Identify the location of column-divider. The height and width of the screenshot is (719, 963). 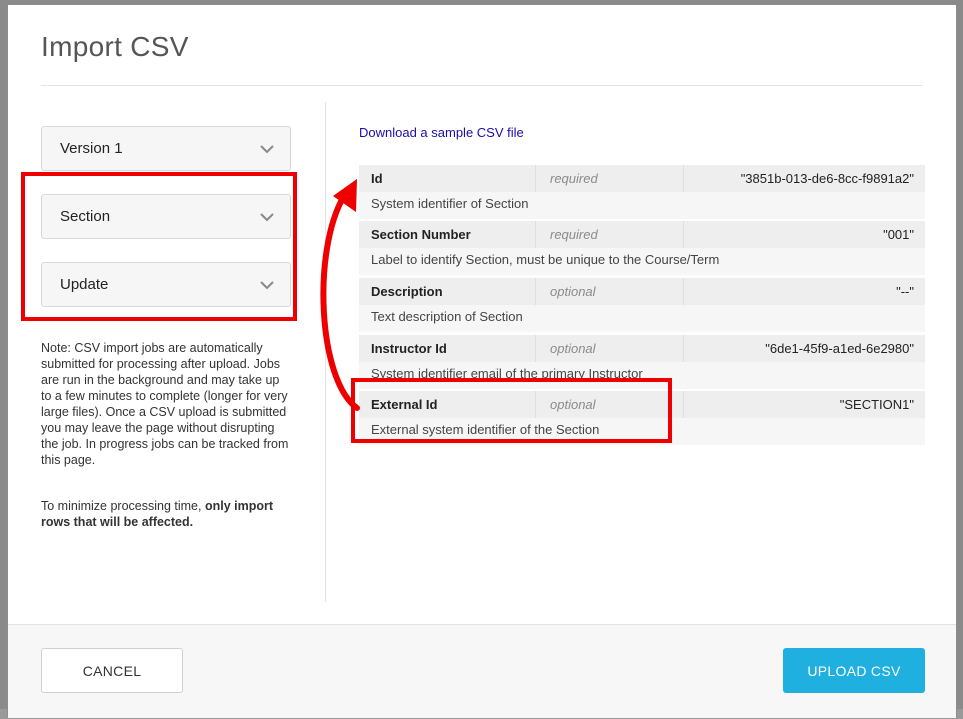
(325, 352).